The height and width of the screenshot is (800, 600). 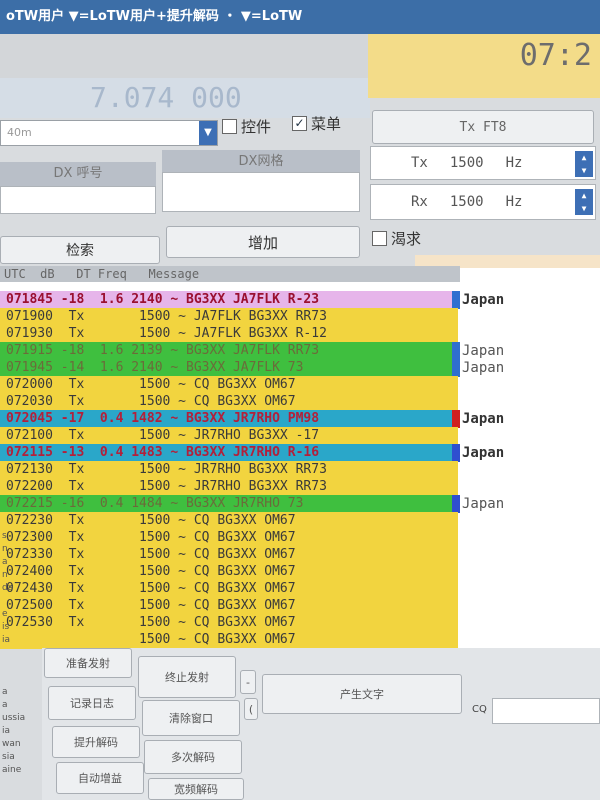 What do you see at coordinates (229, 402) in the screenshot?
I see `table-row: 072030 Tx 1500 ~ CQ BG3XX OM67` at bounding box center [229, 402].